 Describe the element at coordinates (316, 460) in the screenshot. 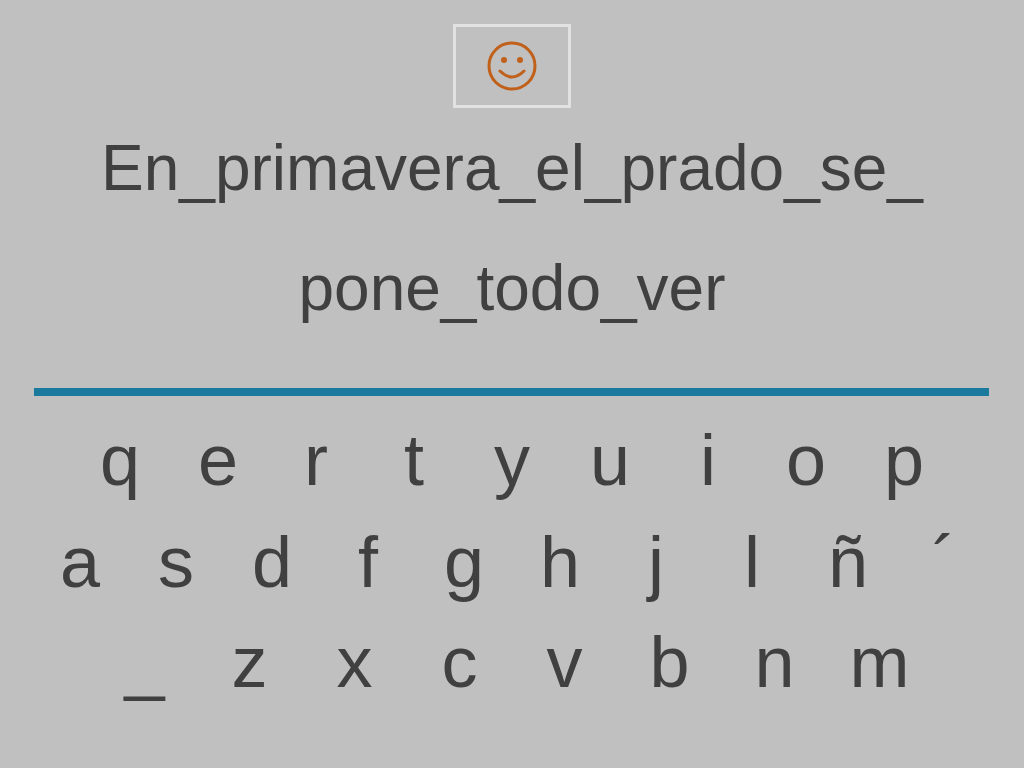

I see `letter-key: r` at that location.